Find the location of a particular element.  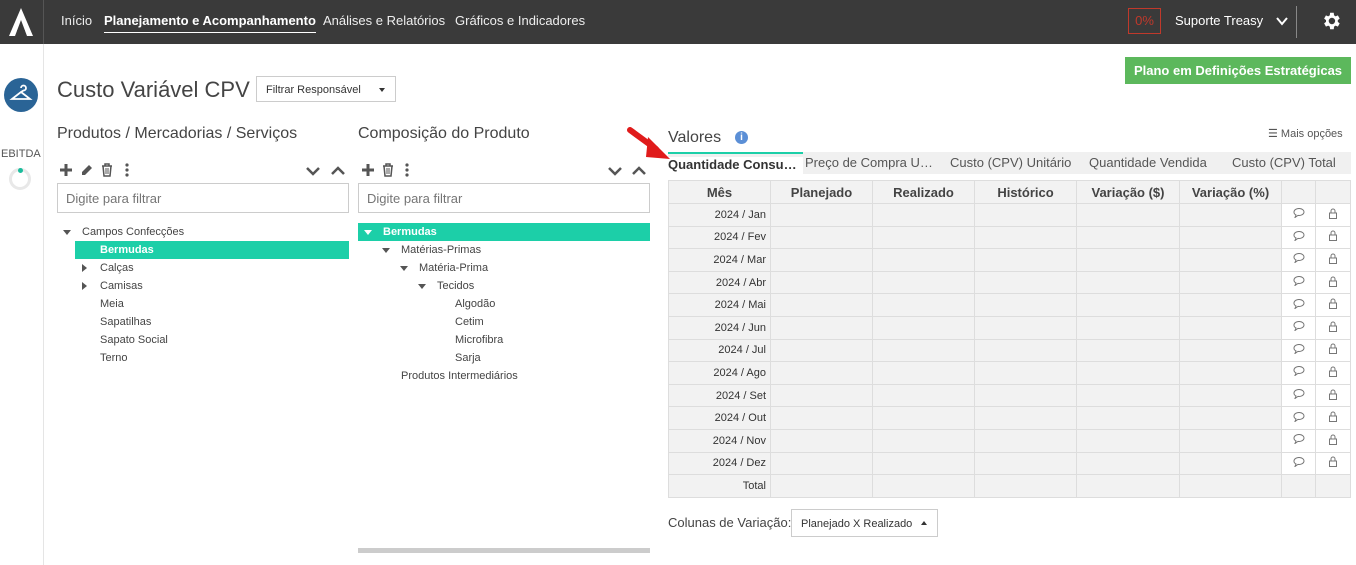

composition-filter-input is located at coordinates (504, 198).